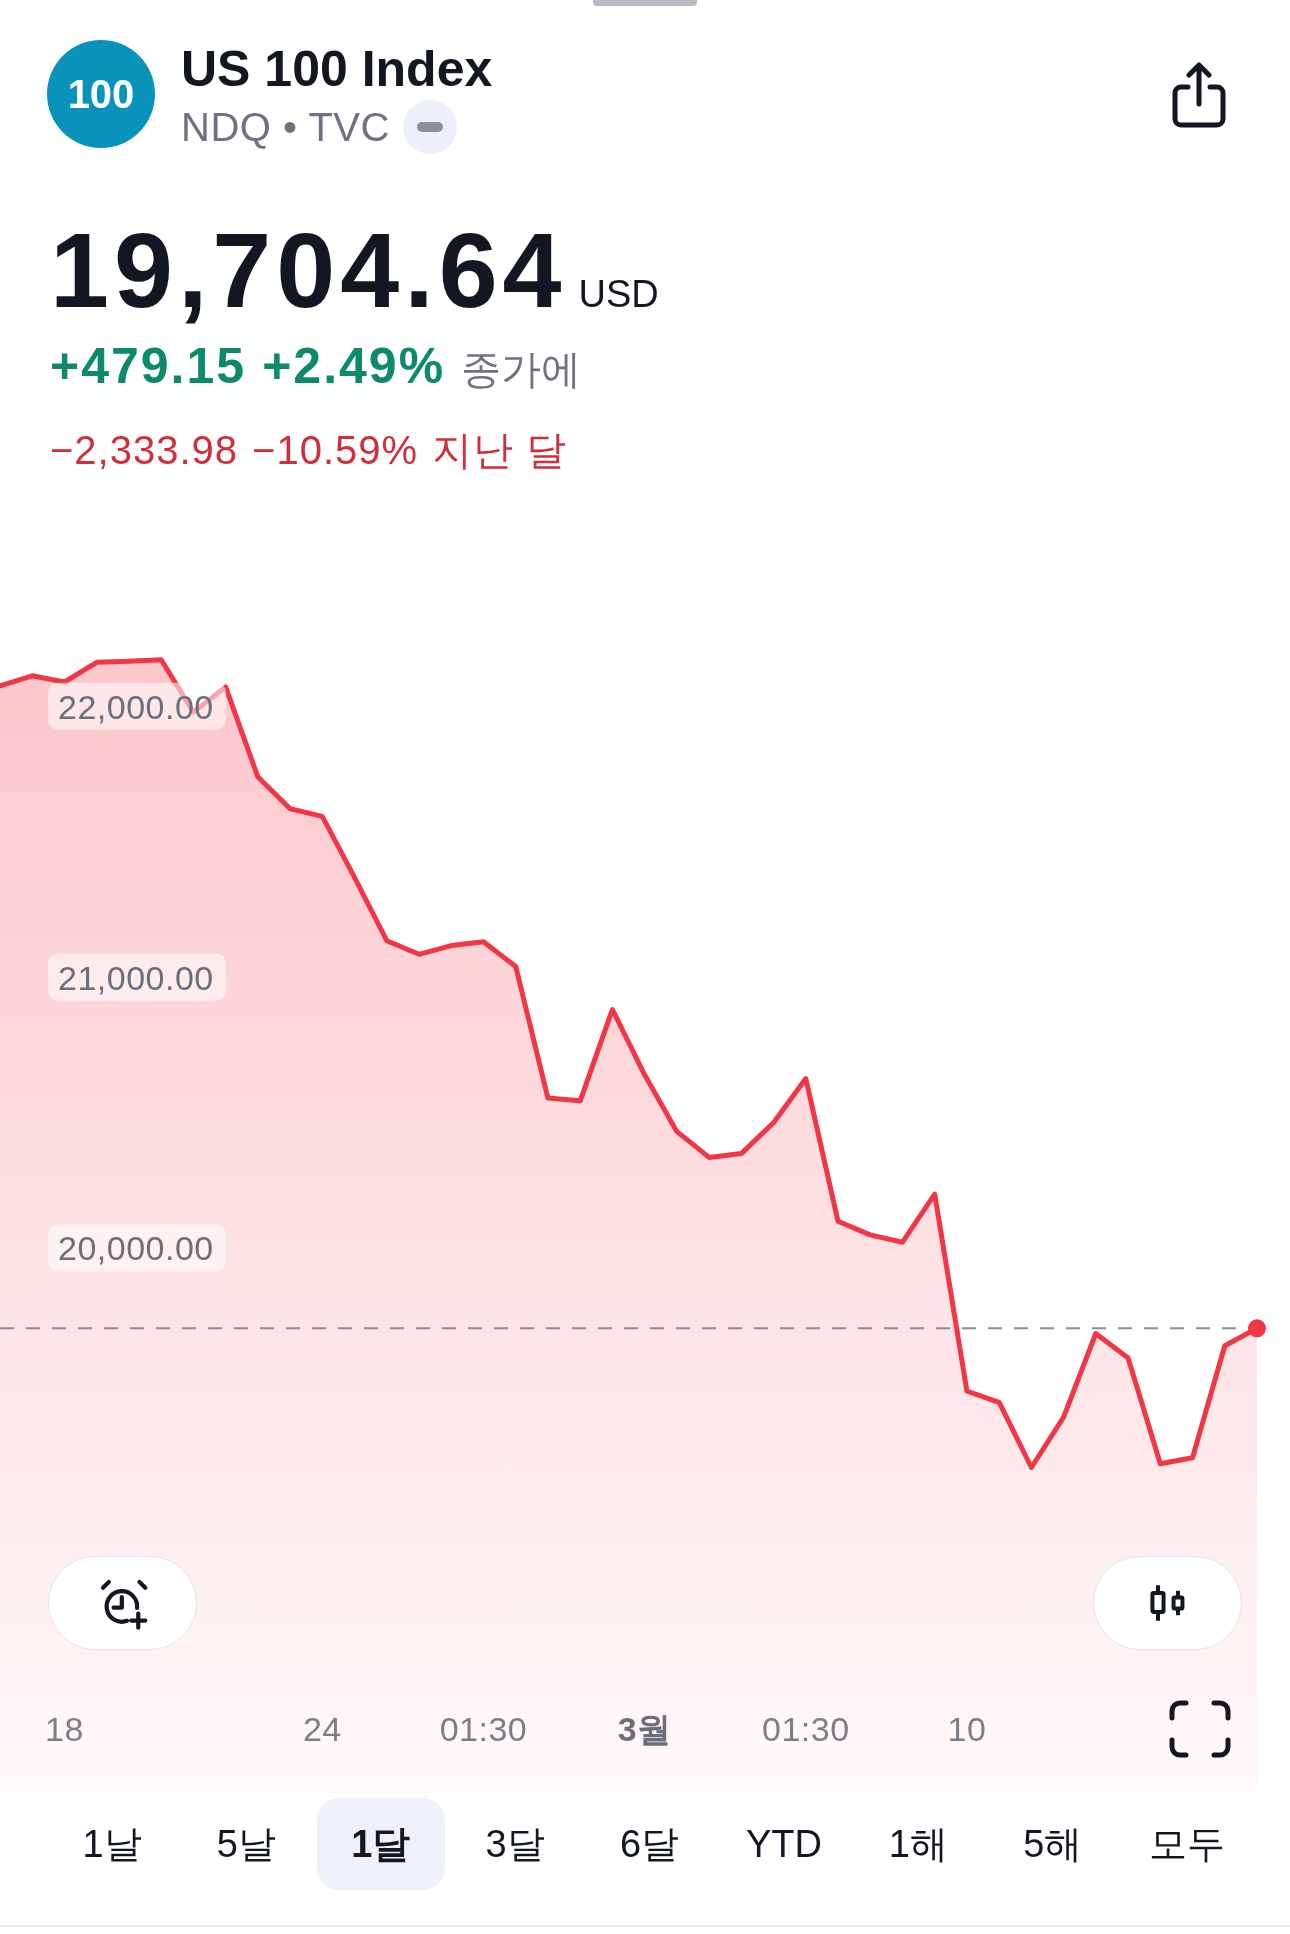 The image size is (1290, 1934). Describe the element at coordinates (500, 450) in the screenshot. I see `period-caption: 지난 달` at that location.